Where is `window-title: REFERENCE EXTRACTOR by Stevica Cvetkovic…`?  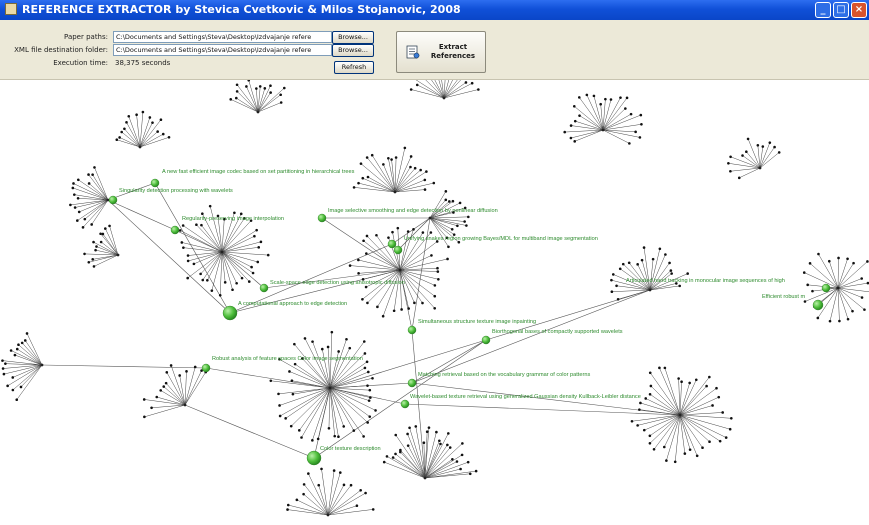 window-title: REFERENCE EXTRACTOR by Stevica Cvetkovic… is located at coordinates (241, 9).